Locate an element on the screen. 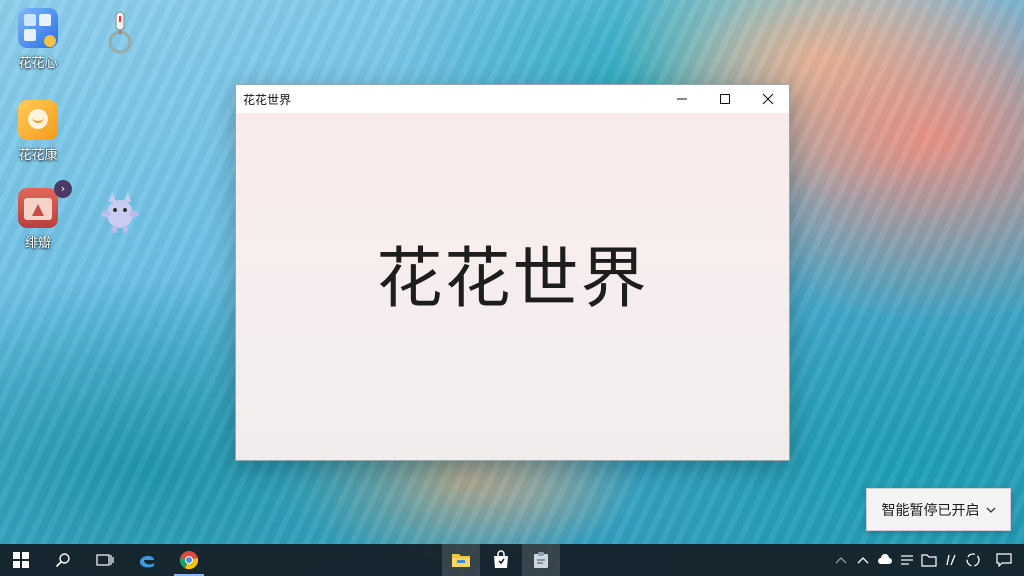  maximize-button is located at coordinates (724, 99).